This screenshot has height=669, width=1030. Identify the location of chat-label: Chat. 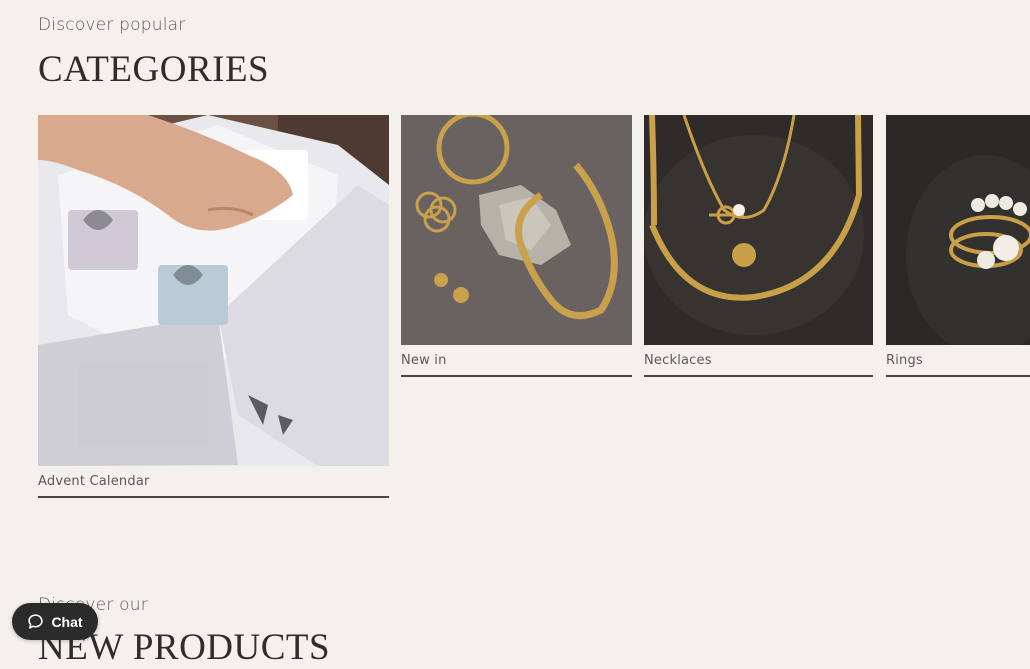
(67, 621).